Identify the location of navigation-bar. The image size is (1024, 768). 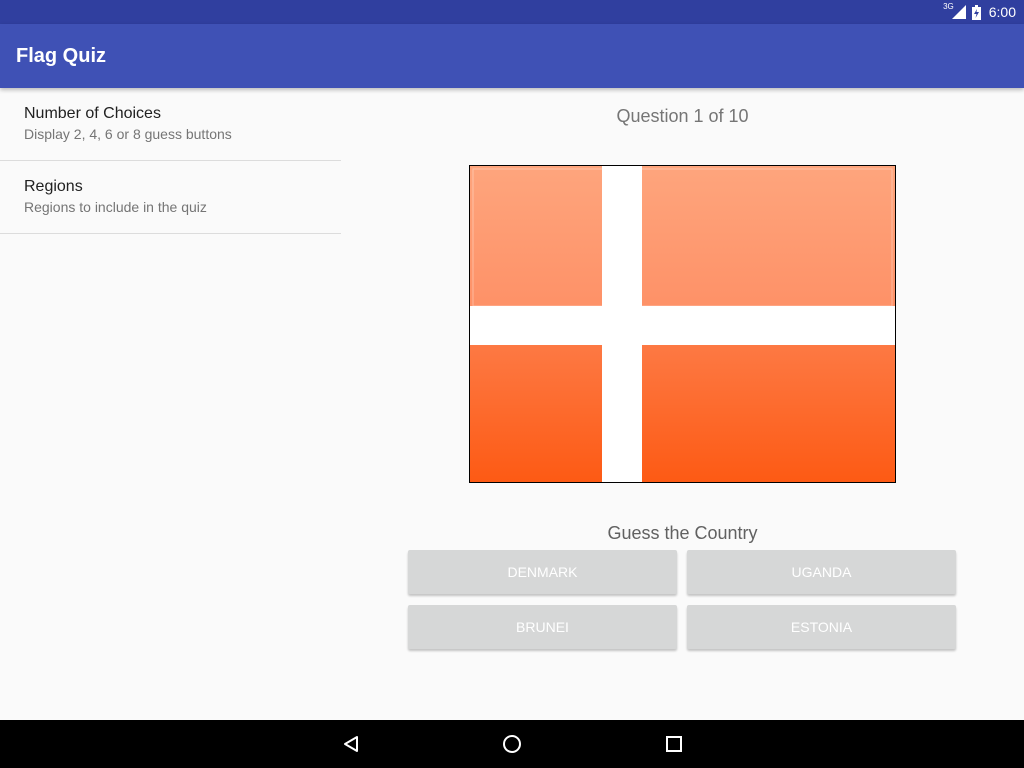
(512, 744).